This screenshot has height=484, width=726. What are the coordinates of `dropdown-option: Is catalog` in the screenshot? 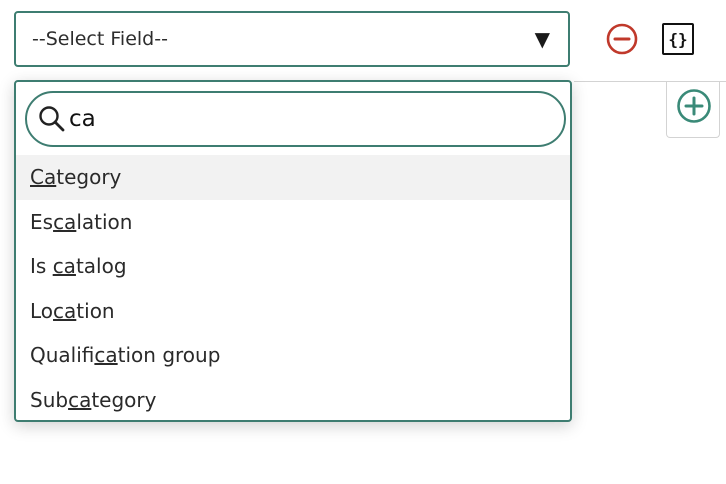 It's located at (293, 266).